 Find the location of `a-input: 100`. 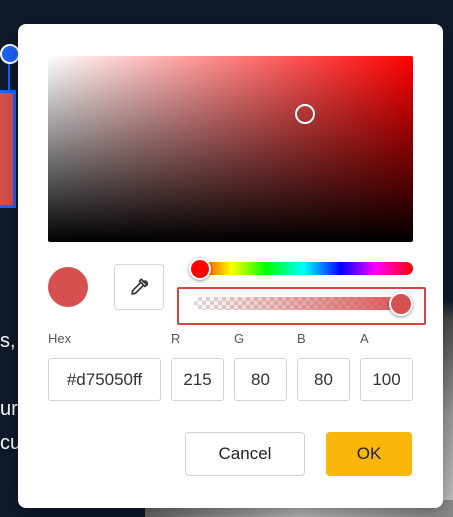

a-input: 100 is located at coordinates (386, 379).